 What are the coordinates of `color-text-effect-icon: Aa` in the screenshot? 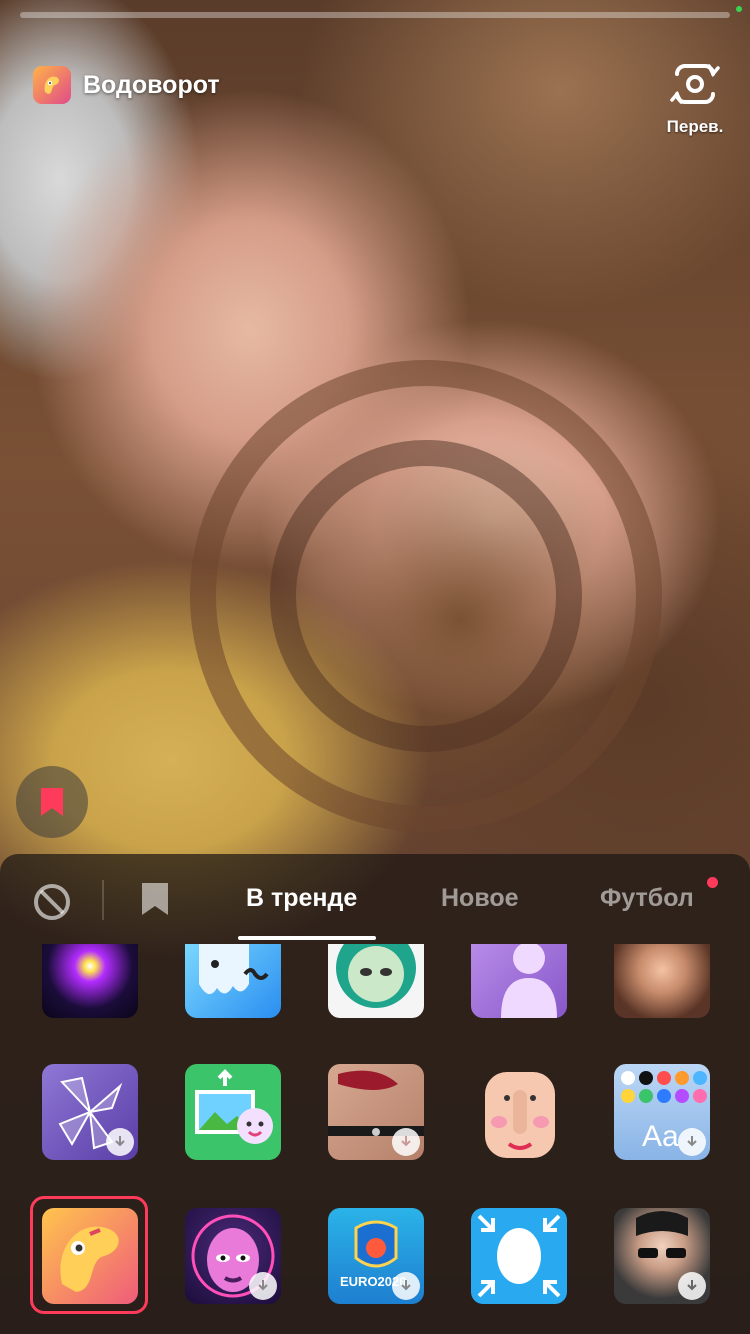 It's located at (662, 1112).